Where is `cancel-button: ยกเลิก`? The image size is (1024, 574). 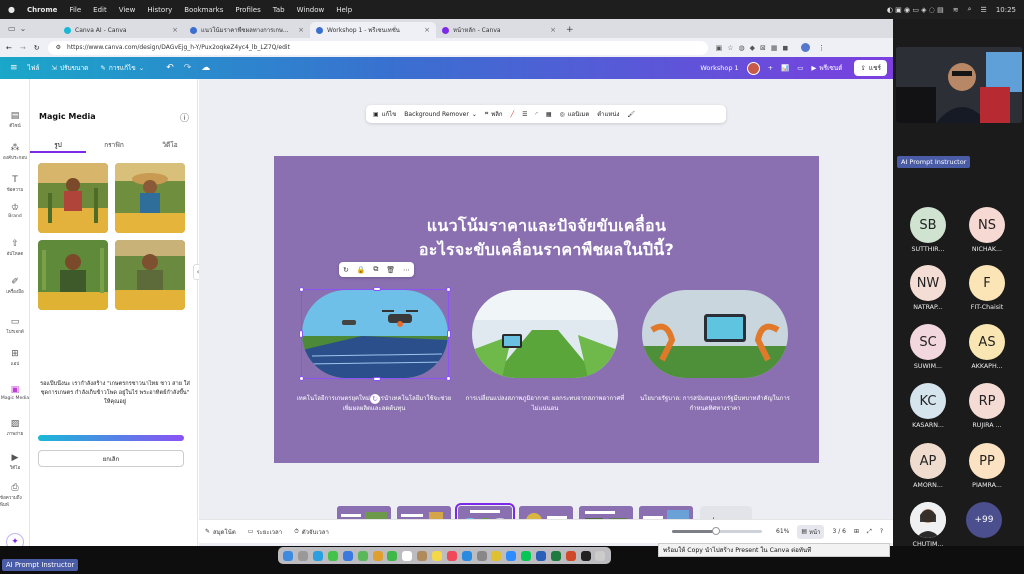
cancel-button: ยกเลิก is located at coordinates (111, 458).